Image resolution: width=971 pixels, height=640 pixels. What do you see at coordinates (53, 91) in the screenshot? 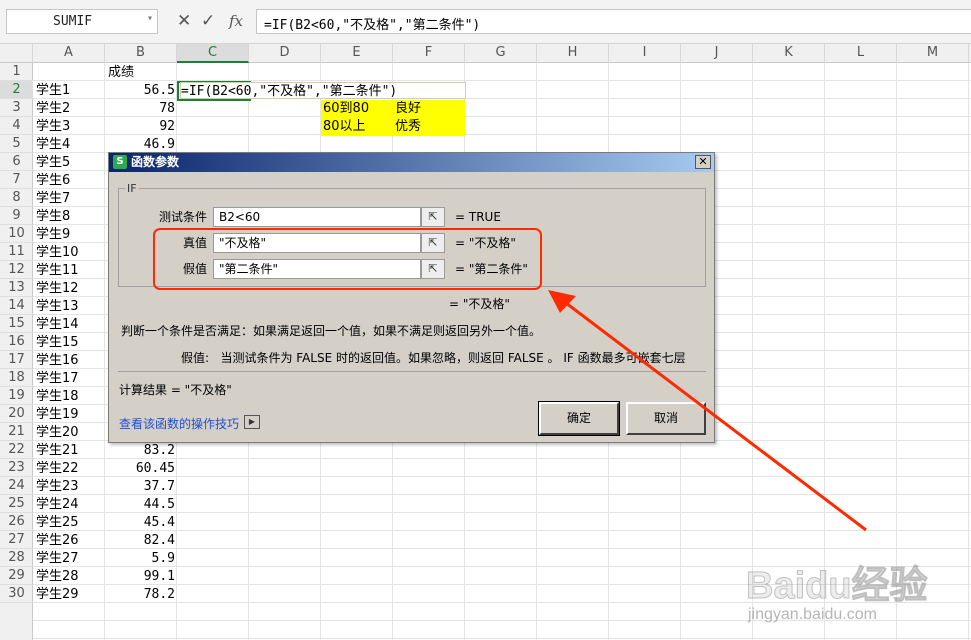
I see `student-name-cell: 学生1` at bounding box center [53, 91].